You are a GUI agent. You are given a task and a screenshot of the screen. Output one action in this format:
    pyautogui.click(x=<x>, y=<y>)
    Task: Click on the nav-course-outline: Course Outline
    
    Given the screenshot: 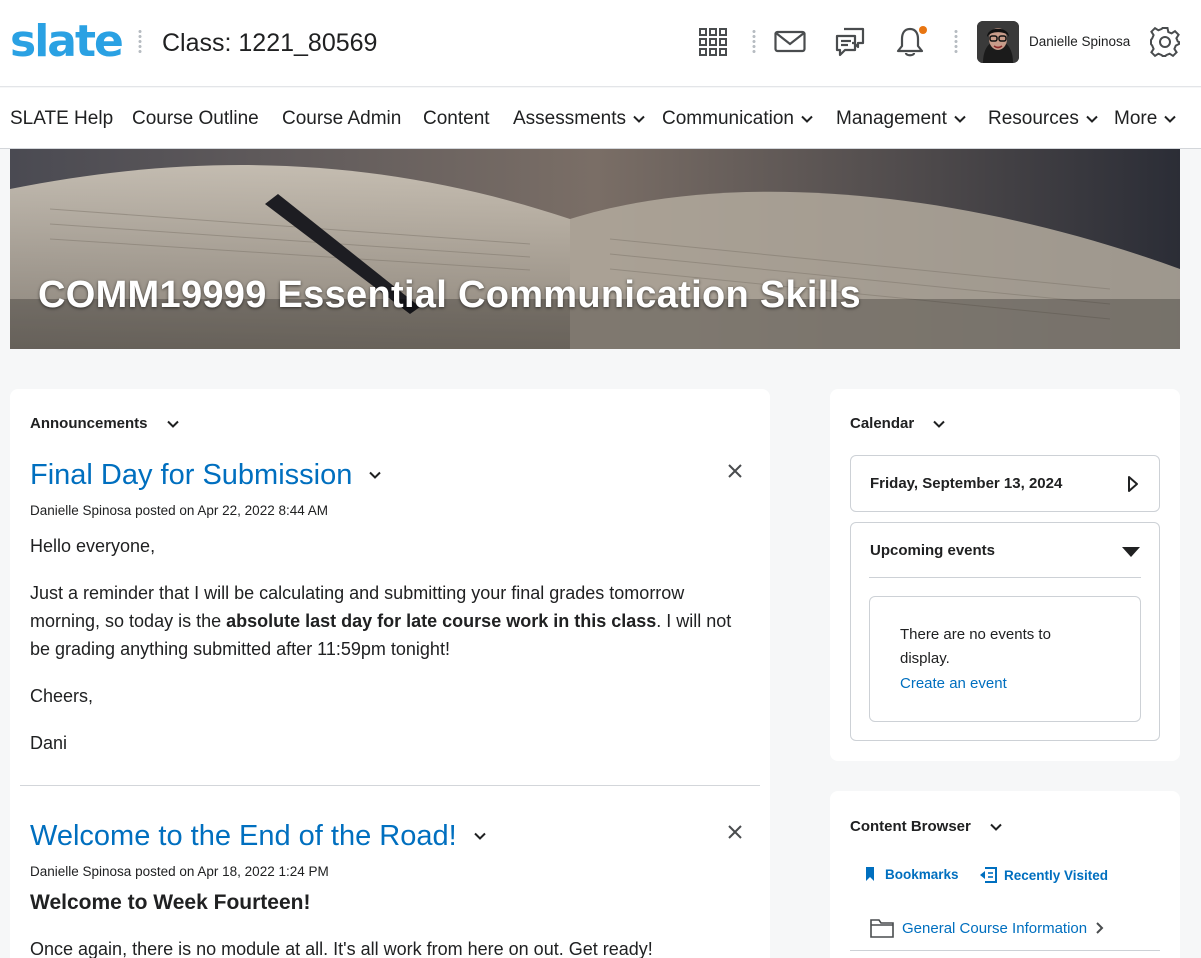 What is the action you would take?
    pyautogui.click(x=195, y=119)
    